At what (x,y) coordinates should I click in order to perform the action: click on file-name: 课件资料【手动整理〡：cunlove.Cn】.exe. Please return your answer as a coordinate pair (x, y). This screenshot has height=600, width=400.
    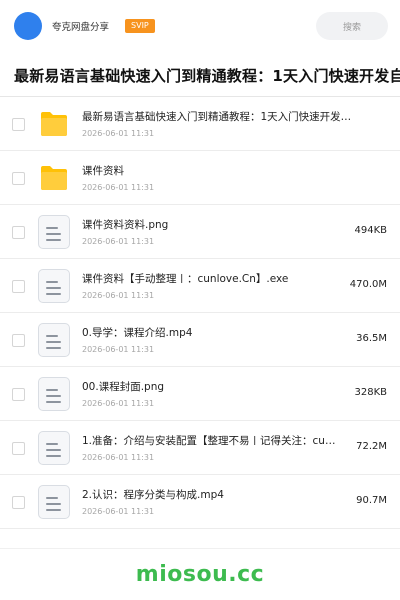
    Looking at the image, I should click on (185, 279).